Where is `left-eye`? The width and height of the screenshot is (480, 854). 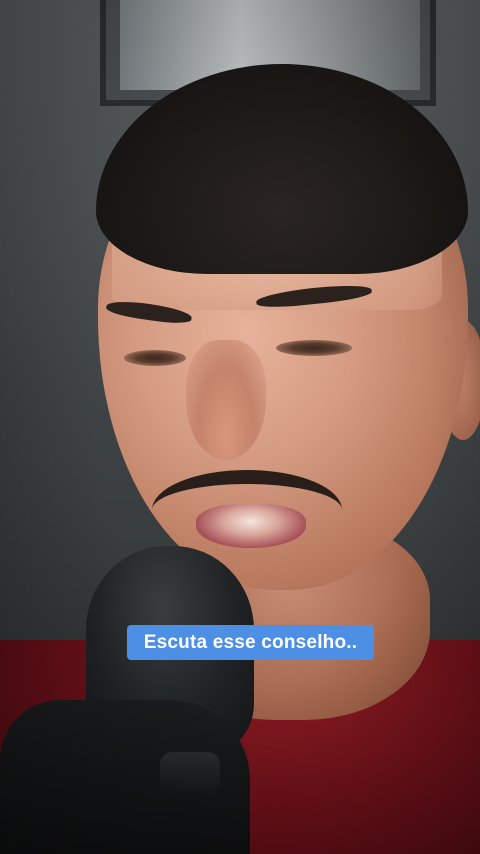 left-eye is located at coordinates (155, 358).